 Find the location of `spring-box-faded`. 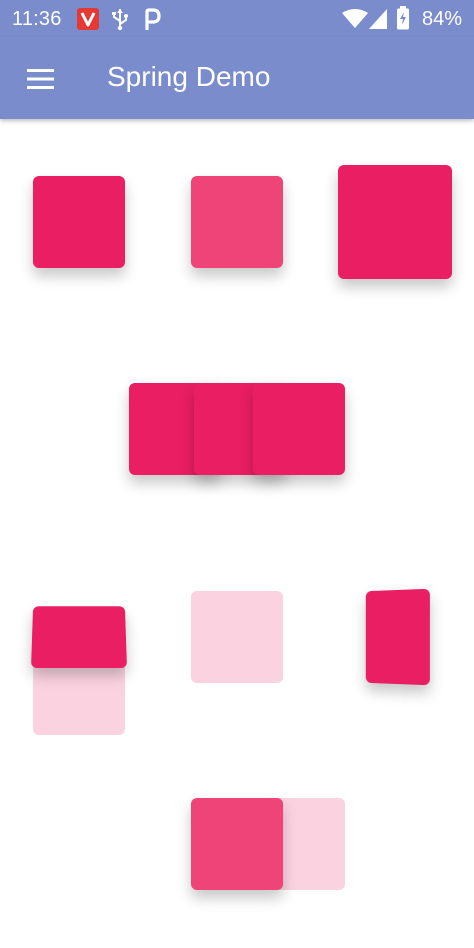

spring-box-faded is located at coordinates (237, 637).